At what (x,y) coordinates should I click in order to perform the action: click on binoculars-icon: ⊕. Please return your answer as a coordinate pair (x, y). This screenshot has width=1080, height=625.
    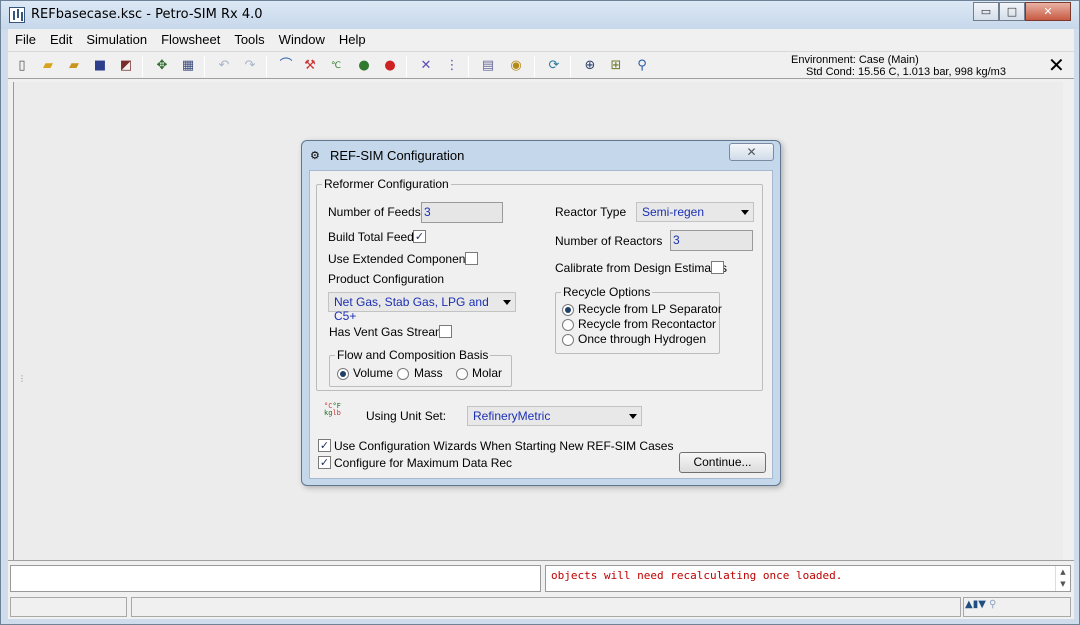
    Looking at the image, I should click on (590, 66).